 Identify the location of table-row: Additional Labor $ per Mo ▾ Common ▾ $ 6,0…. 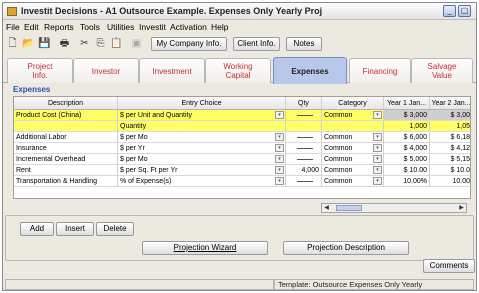
(242, 137).